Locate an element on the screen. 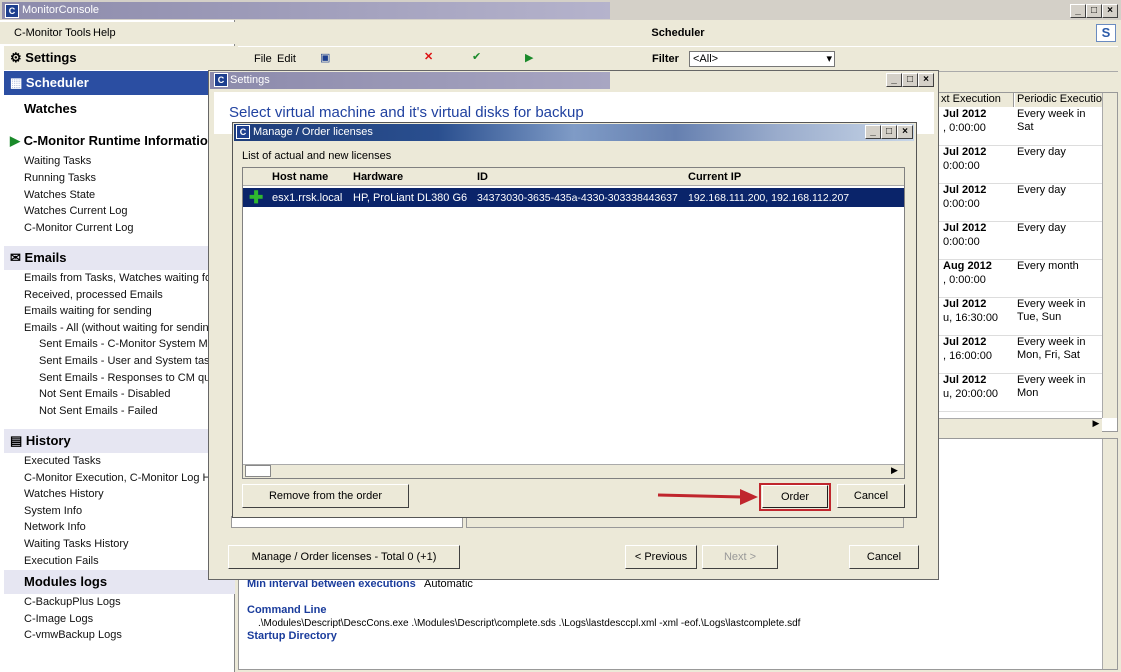 The height and width of the screenshot is (672, 1121). sidebar-item-backupplus: C-BackupPlus Logs is located at coordinates (72, 602).